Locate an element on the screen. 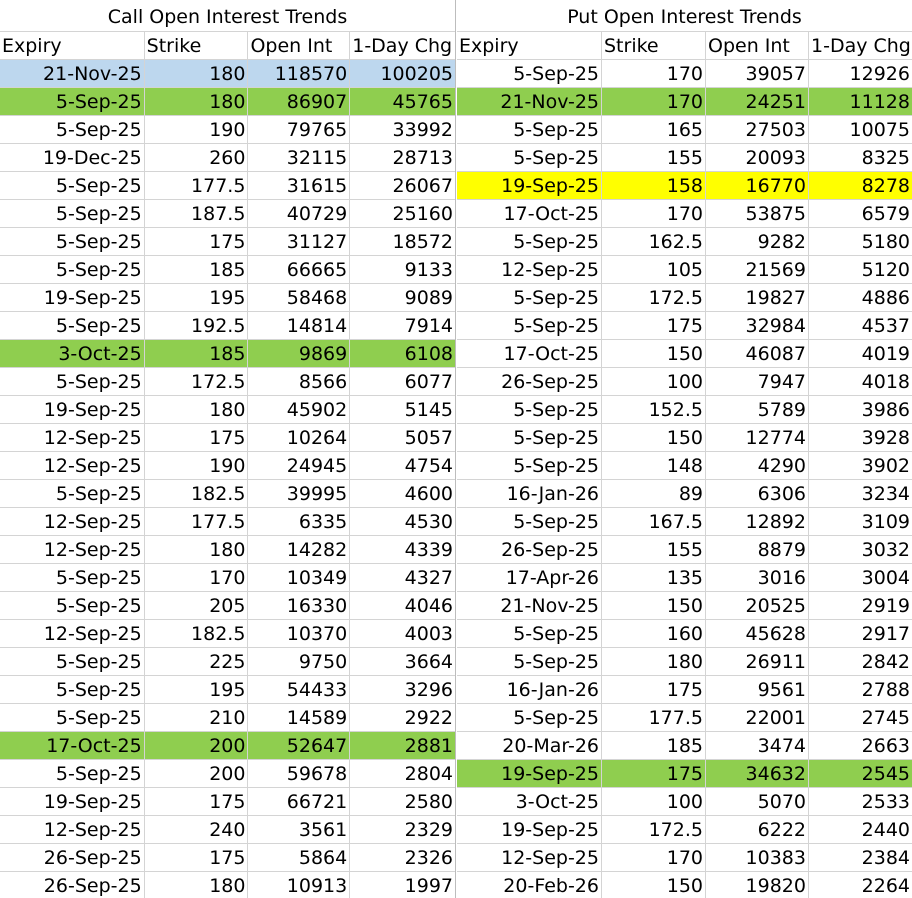 The image size is (912, 898). call-day-chg-cell: 3664 is located at coordinates (402, 661).